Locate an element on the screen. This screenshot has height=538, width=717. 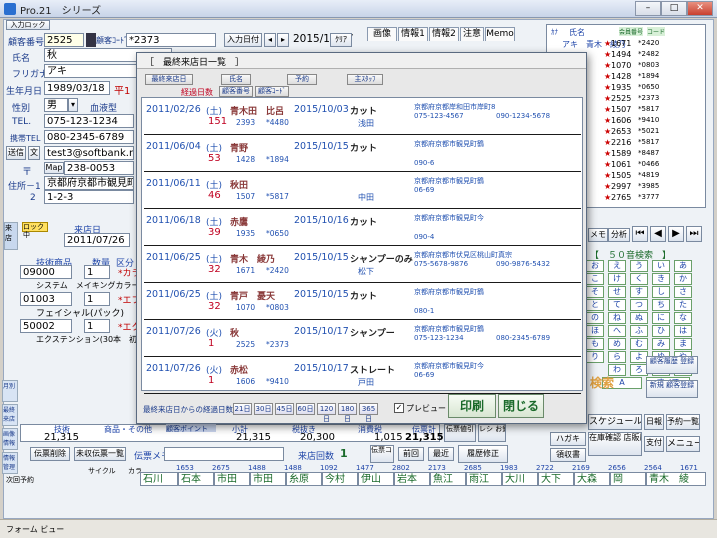
email-field: test3@softbank.ne.jp is located at coordinates (89, 153).